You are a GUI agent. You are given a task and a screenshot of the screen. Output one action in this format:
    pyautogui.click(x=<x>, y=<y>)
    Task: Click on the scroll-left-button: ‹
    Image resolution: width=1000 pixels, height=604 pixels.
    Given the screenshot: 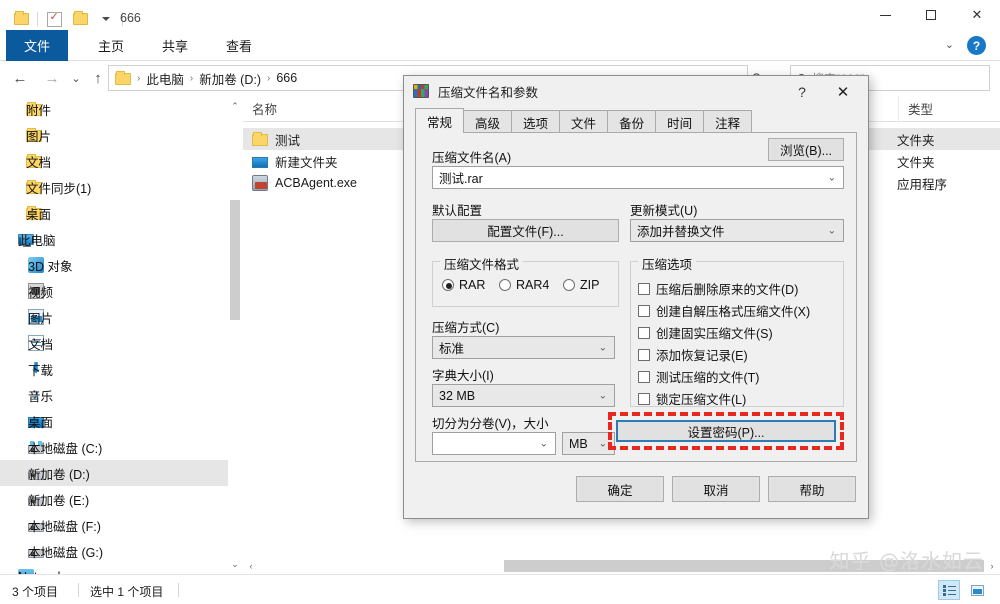 What is the action you would take?
    pyautogui.click(x=251, y=566)
    